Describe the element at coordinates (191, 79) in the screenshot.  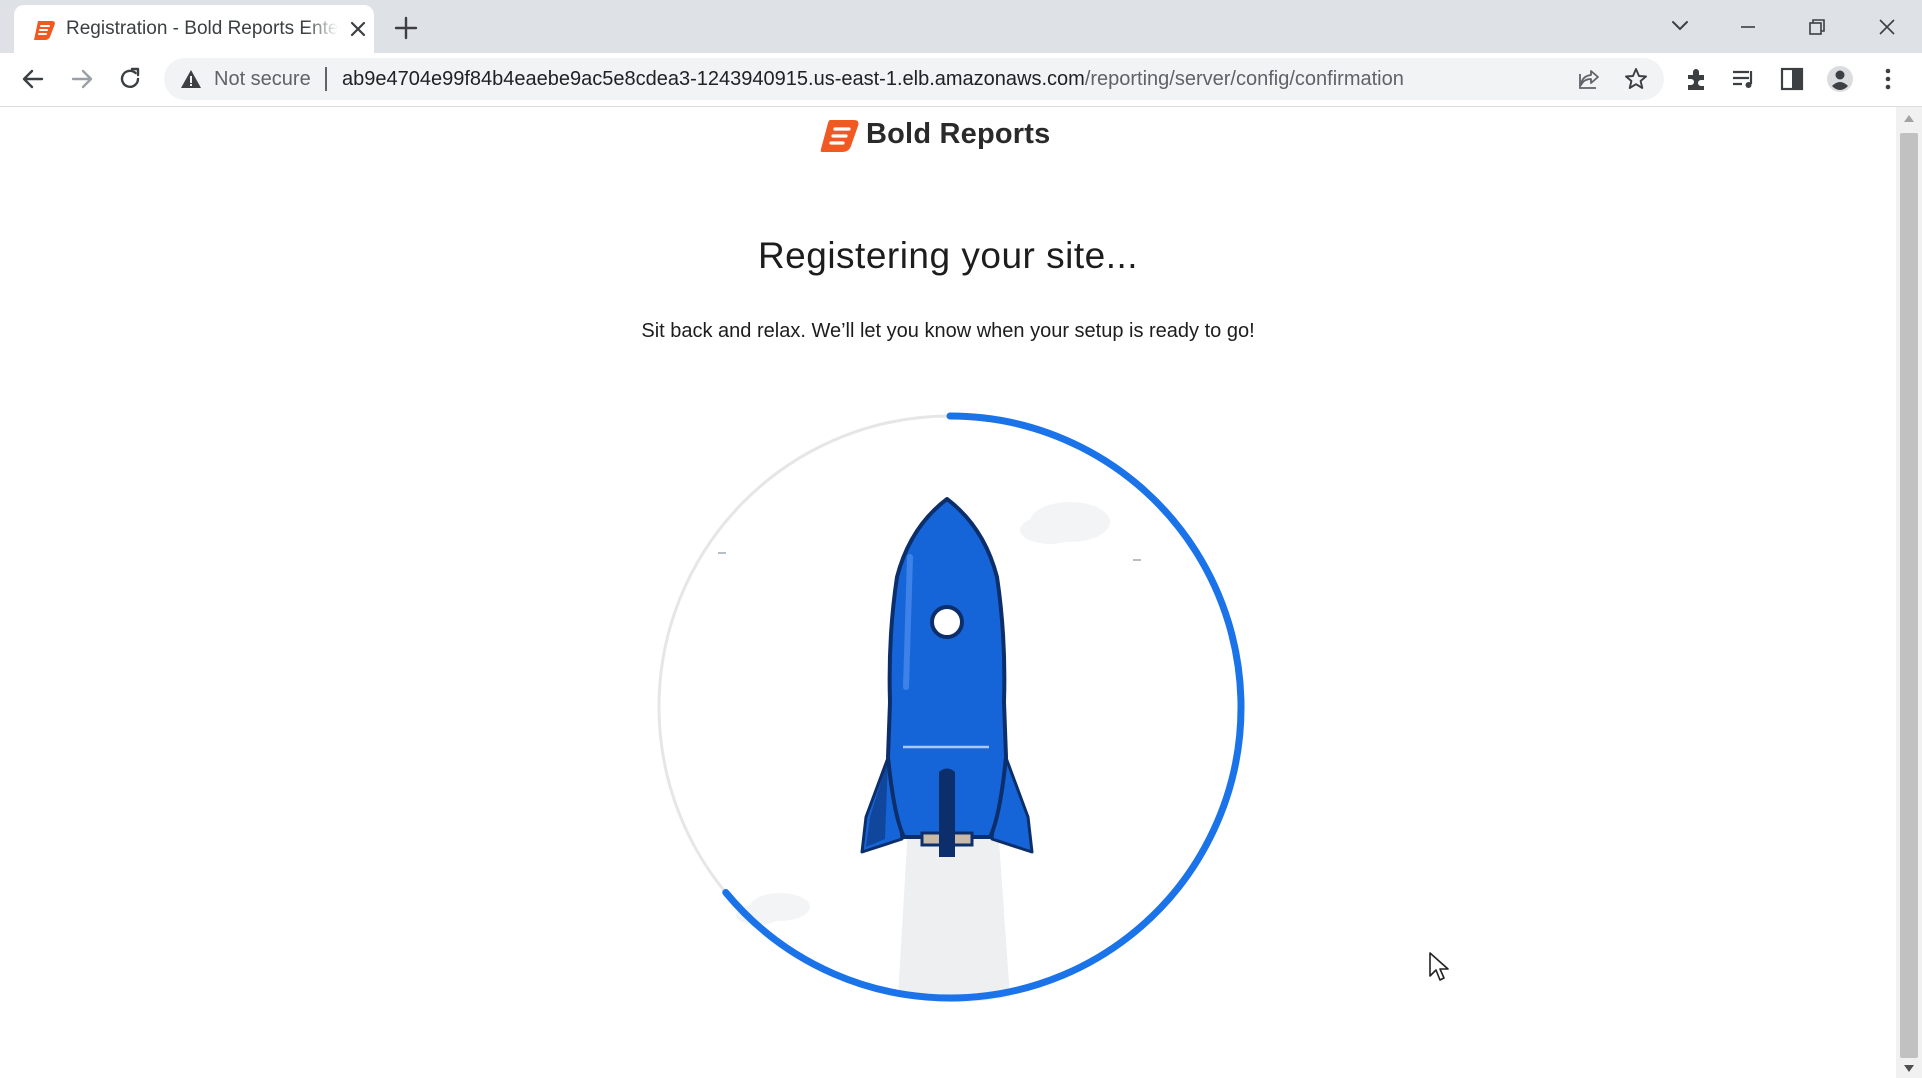
I see `warning-icon` at that location.